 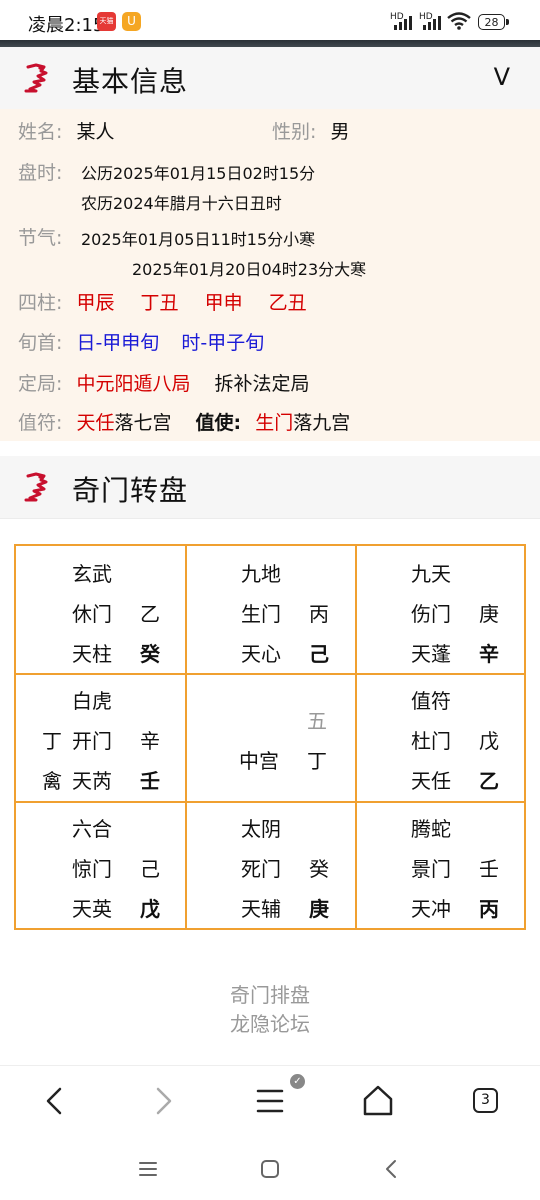 What do you see at coordinates (340, 132) in the screenshot?
I see `gender-value: 男` at bounding box center [340, 132].